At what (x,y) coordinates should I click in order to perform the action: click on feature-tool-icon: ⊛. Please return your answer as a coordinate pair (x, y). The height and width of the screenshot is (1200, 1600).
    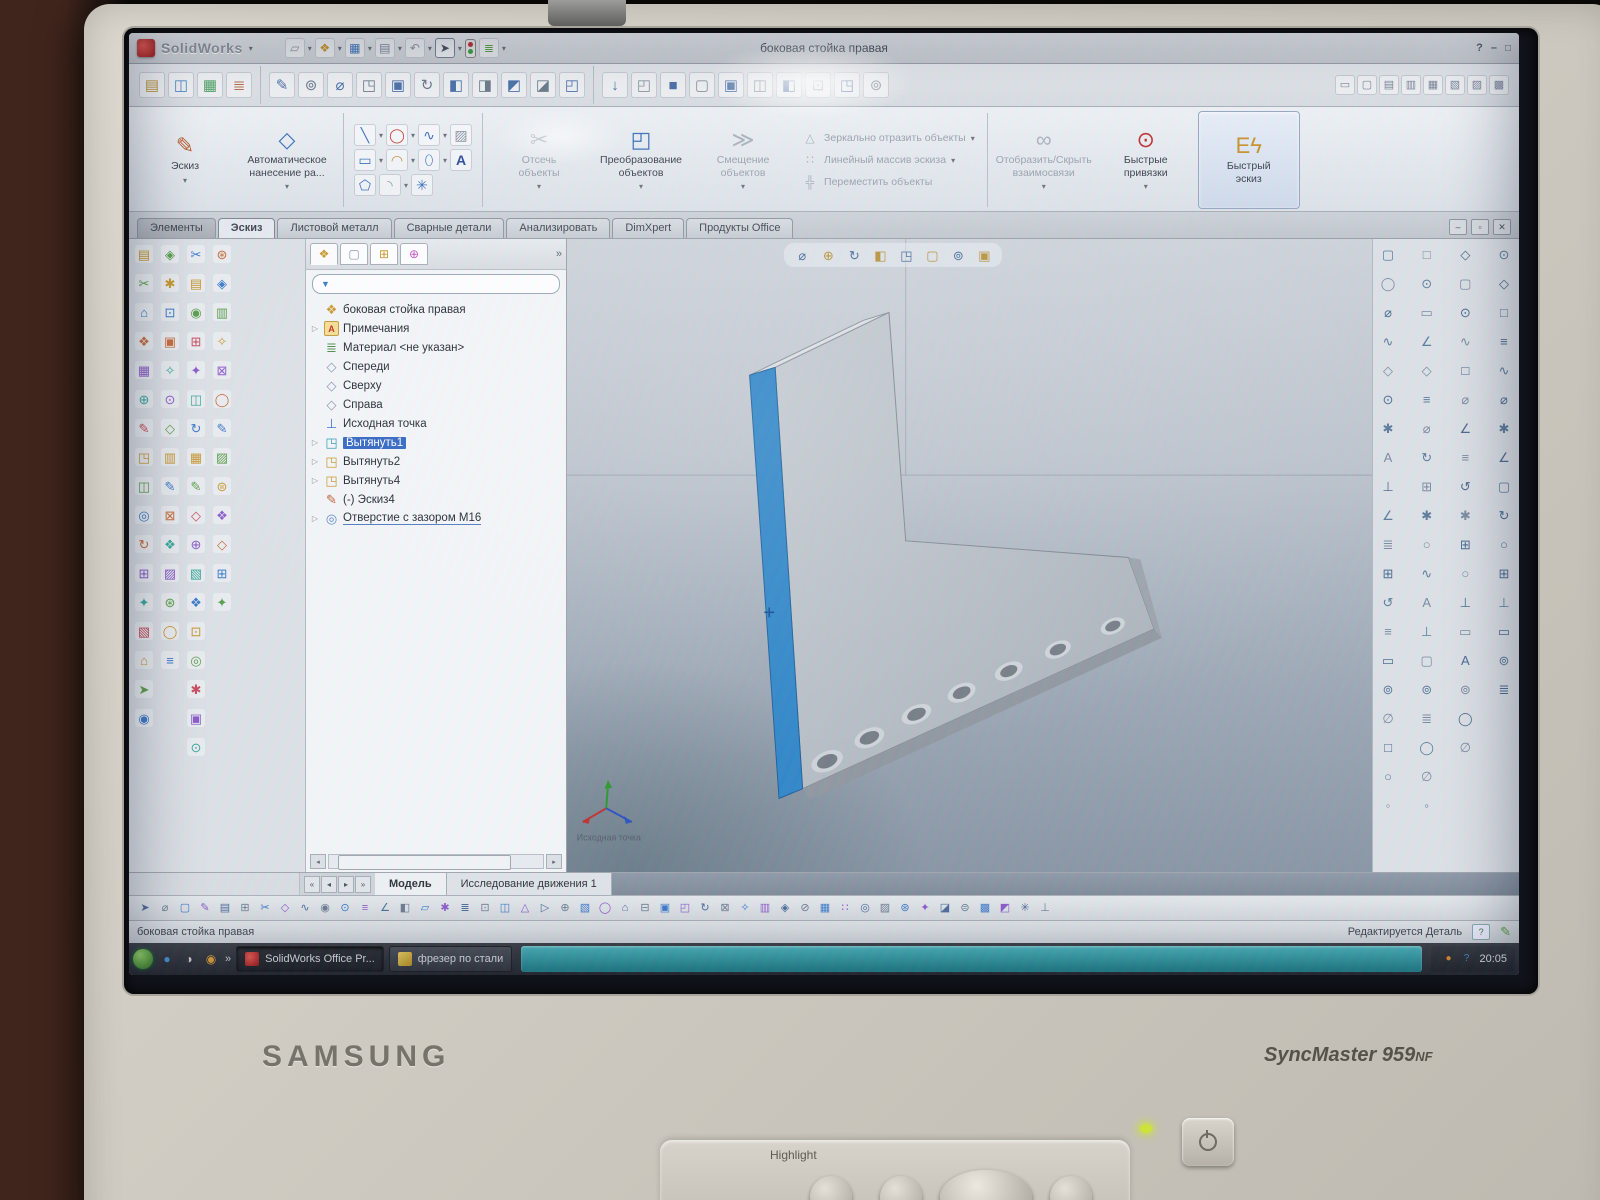
    Looking at the image, I should click on (170, 602).